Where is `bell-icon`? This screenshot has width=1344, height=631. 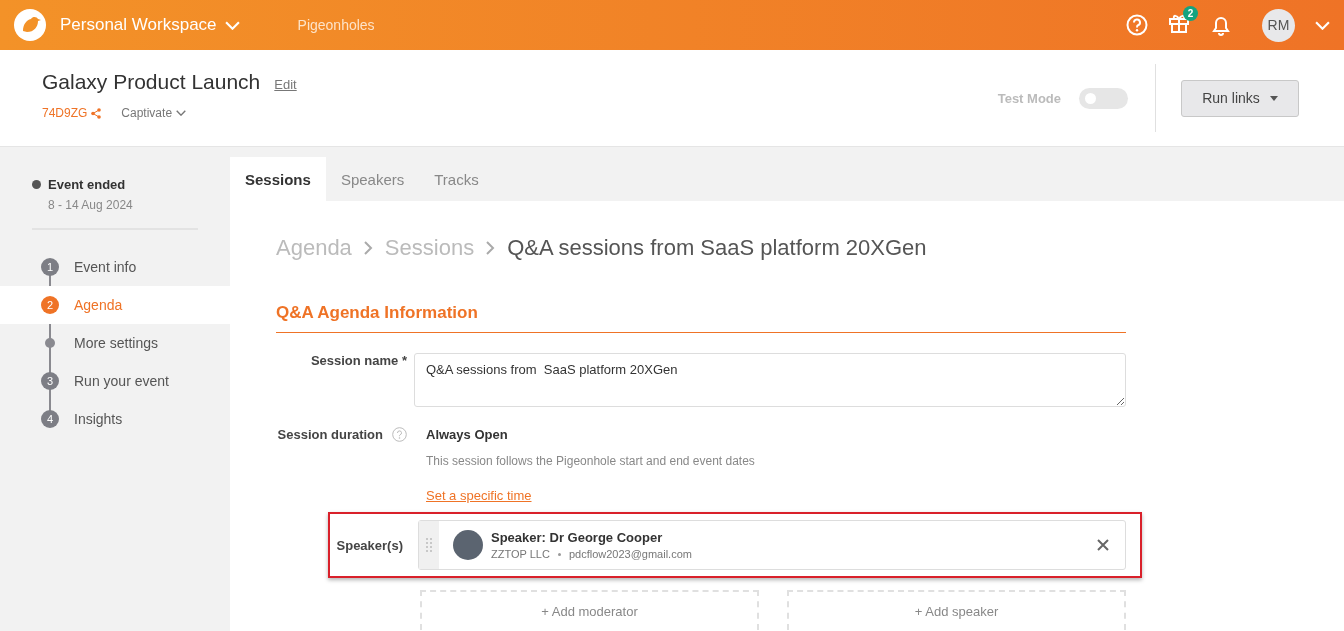
bell-icon is located at coordinates (1221, 25).